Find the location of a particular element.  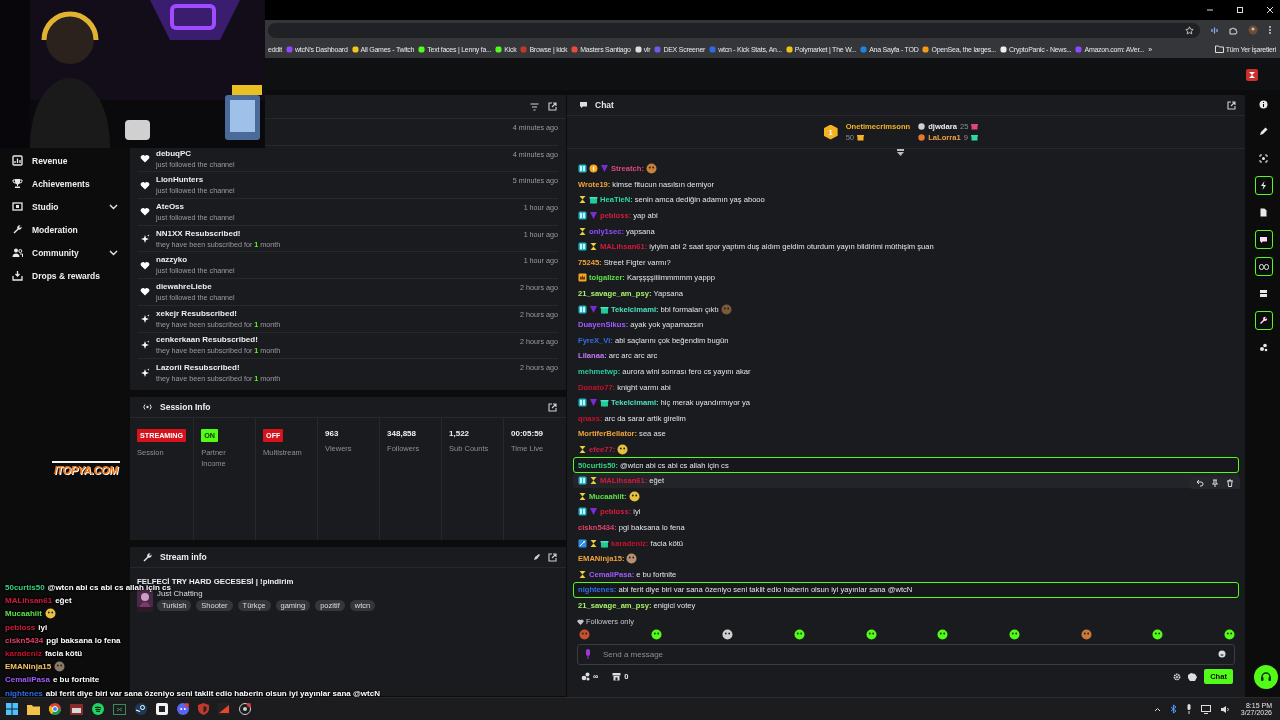

sub-badge-icon is located at coordinates (582, 403).